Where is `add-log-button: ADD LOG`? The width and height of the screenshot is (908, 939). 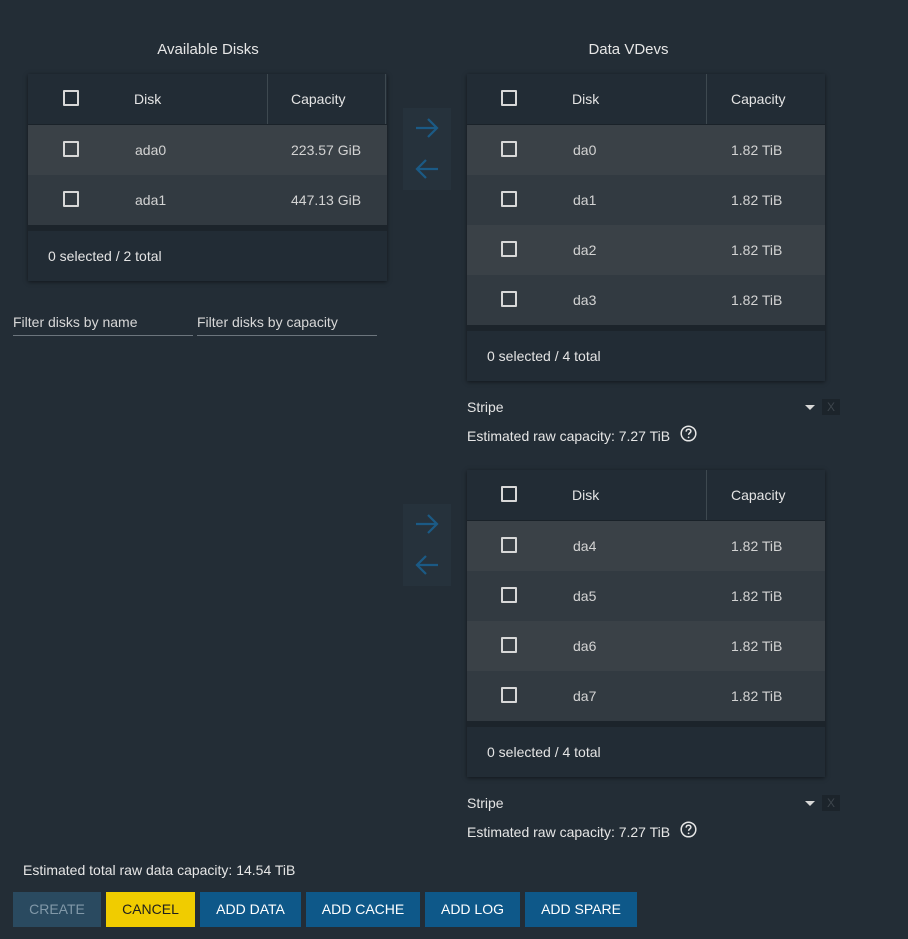
add-log-button: ADD LOG is located at coordinates (472, 909).